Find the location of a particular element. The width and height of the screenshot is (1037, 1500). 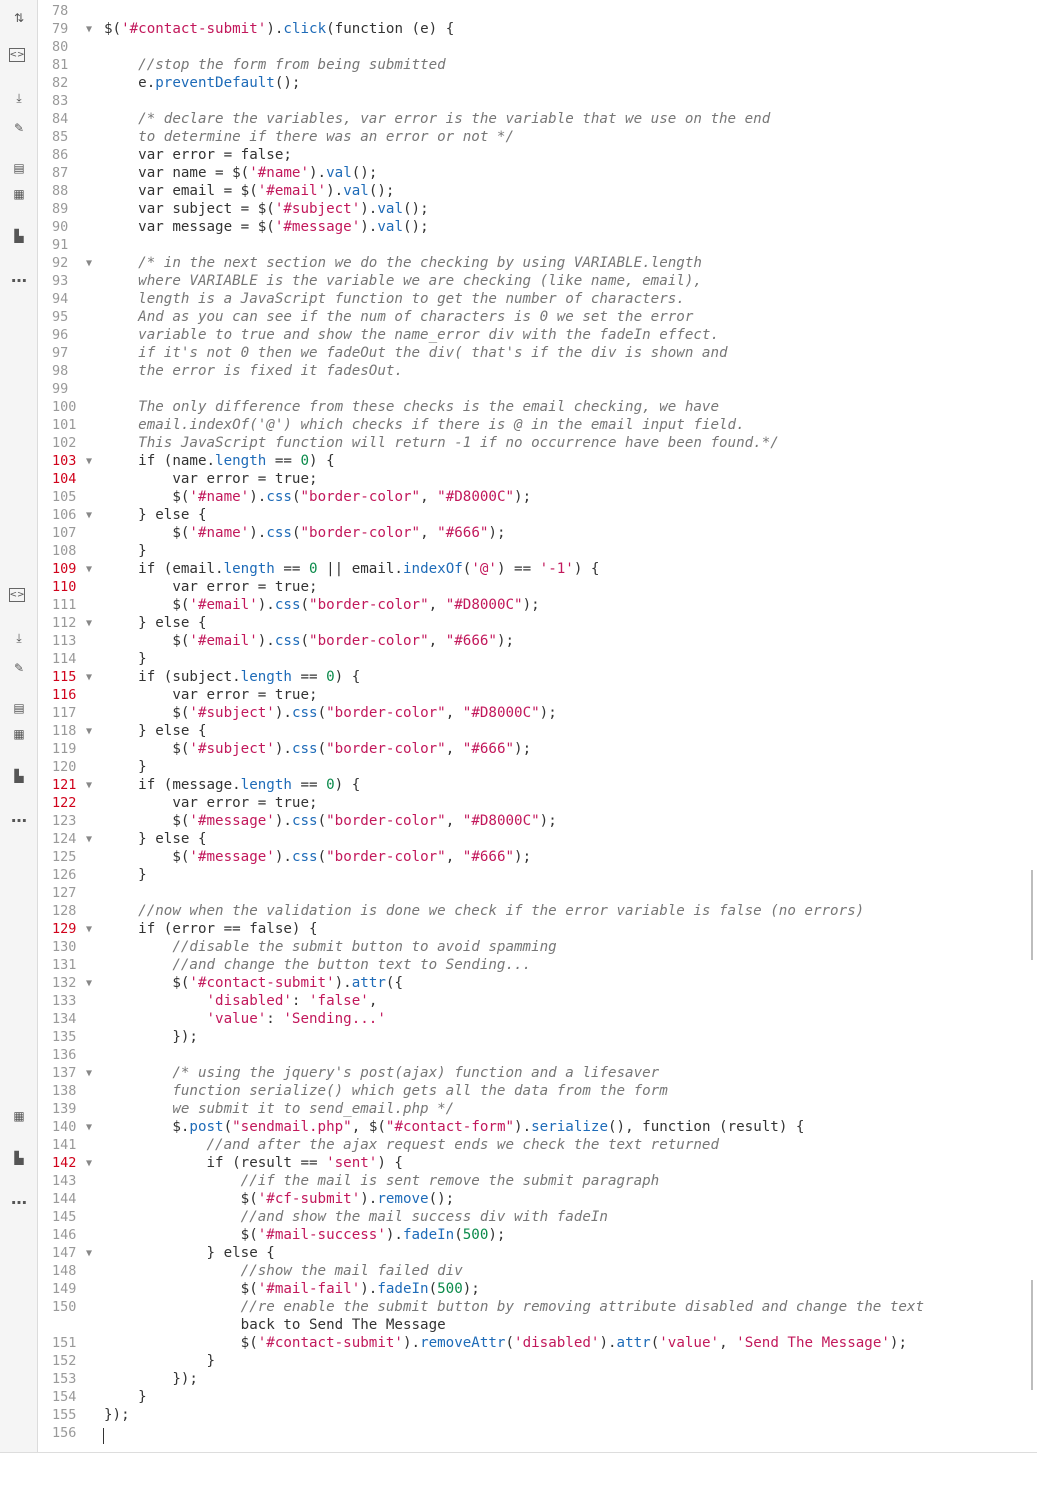

code-line: 115 ▼ if (subject.length == 0) { is located at coordinates (518, 677).